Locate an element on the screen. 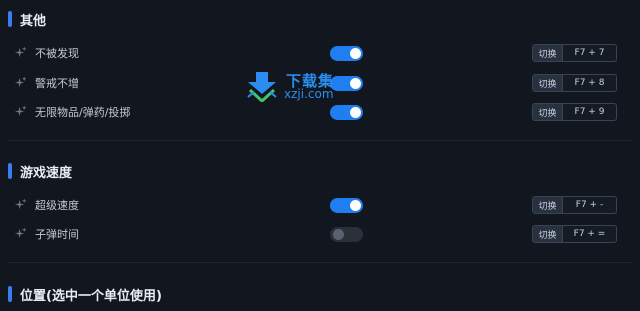 The height and width of the screenshot is (311, 640). hotkey-keys: F7 + = is located at coordinates (589, 234).